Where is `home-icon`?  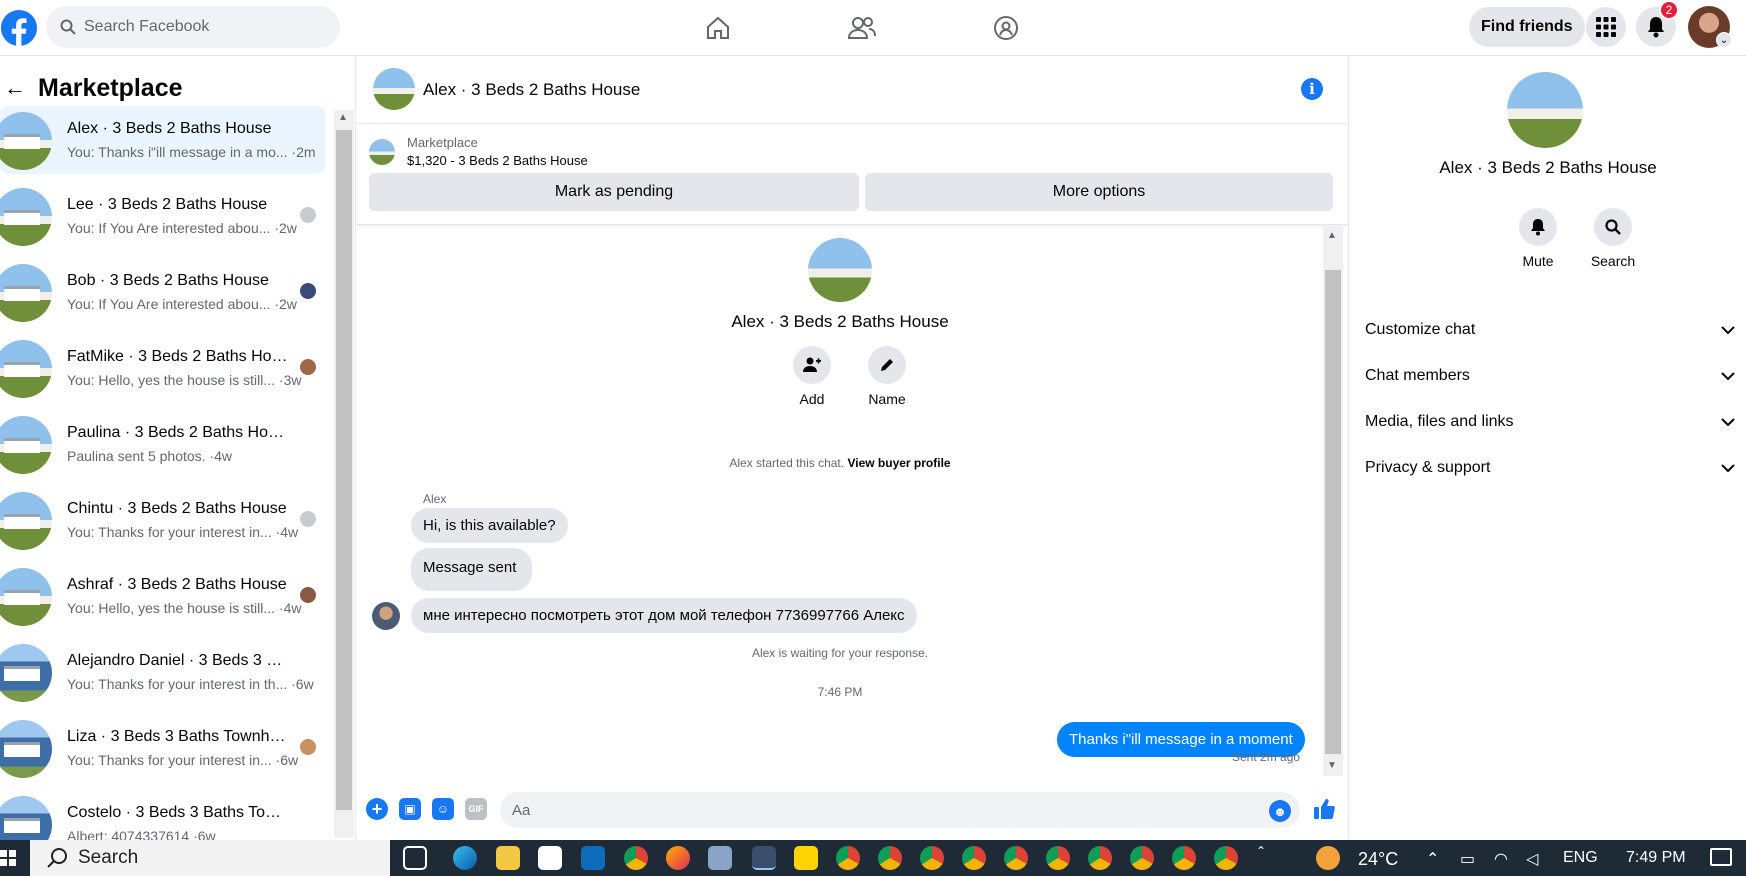 home-icon is located at coordinates (718, 28).